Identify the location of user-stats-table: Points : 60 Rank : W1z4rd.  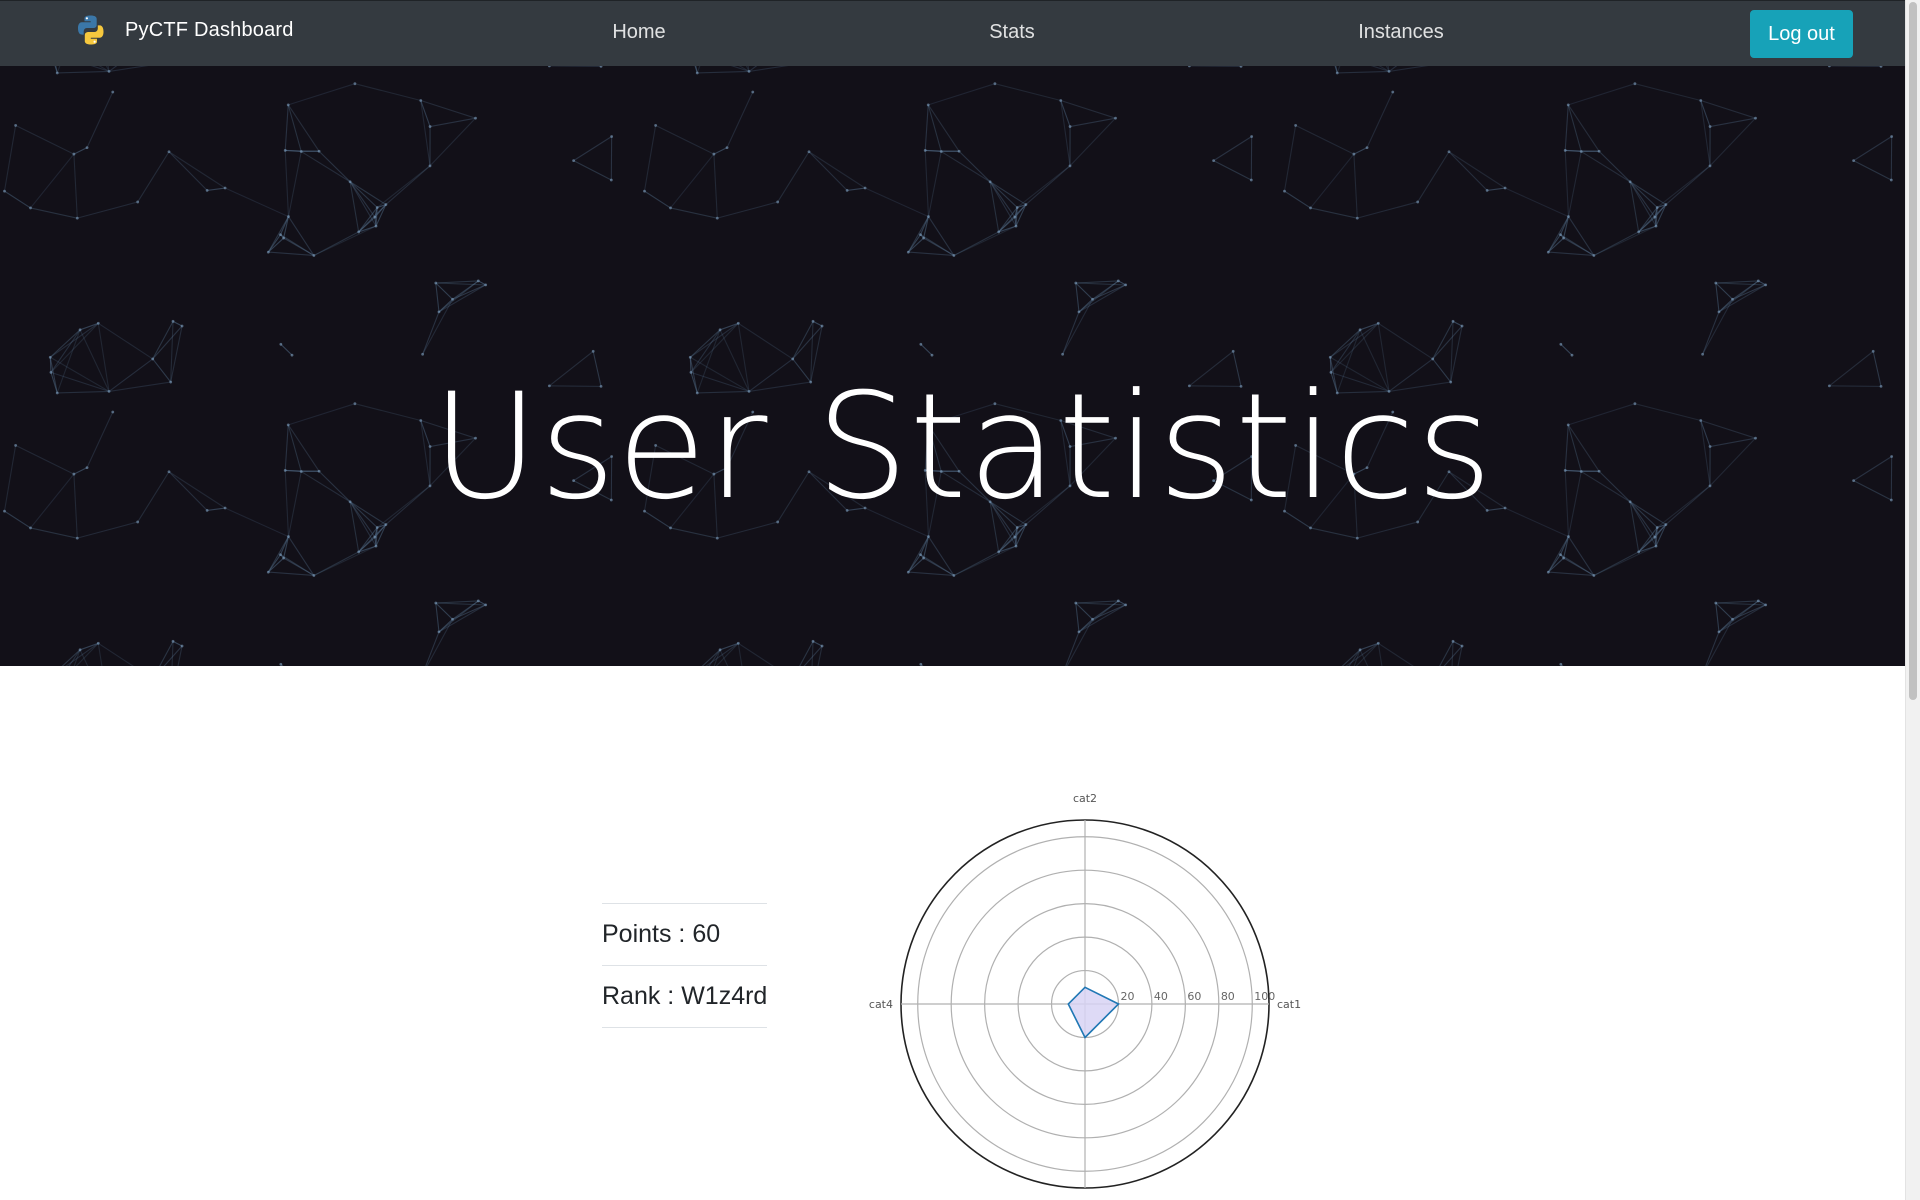
(685, 965).